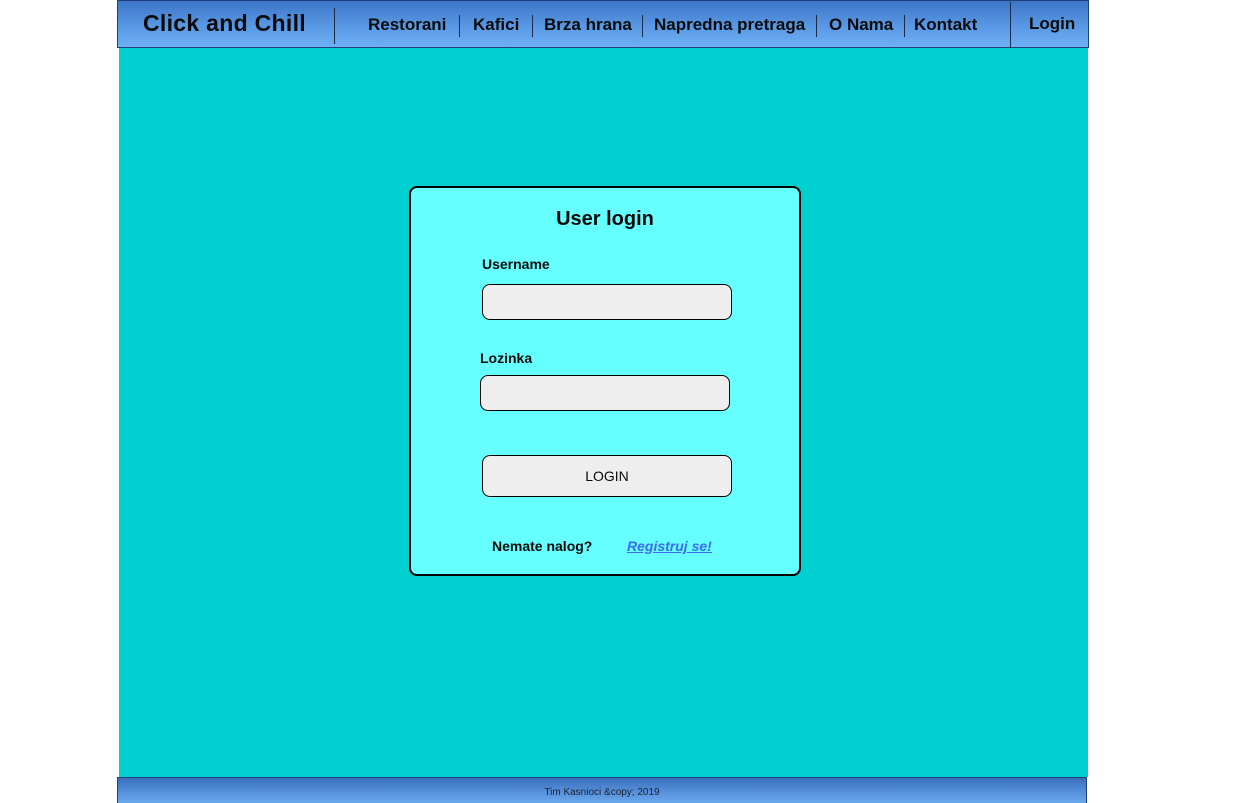  I want to click on header-login-link: Login, so click(1052, 24).